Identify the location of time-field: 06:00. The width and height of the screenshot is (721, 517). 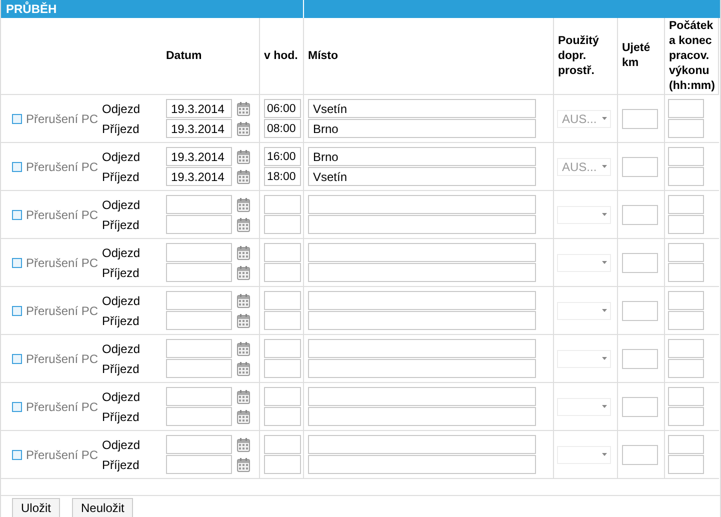
(282, 108).